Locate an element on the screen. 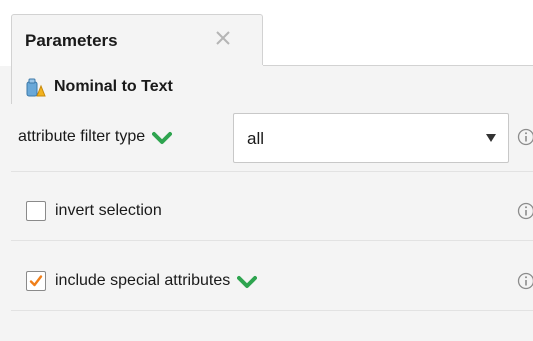 This screenshot has width=533, height=341. chevron-down-icon is located at coordinates (491, 138).